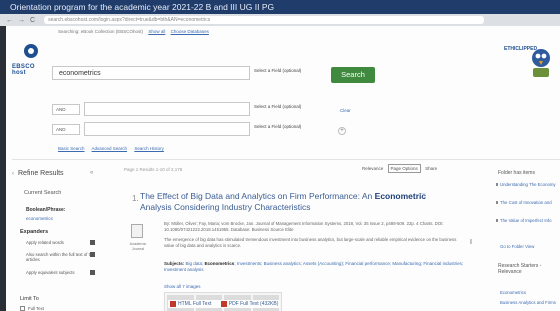 The image size is (560, 311). I want to click on html-full-text-link: HTML Full Text, so click(190, 304).